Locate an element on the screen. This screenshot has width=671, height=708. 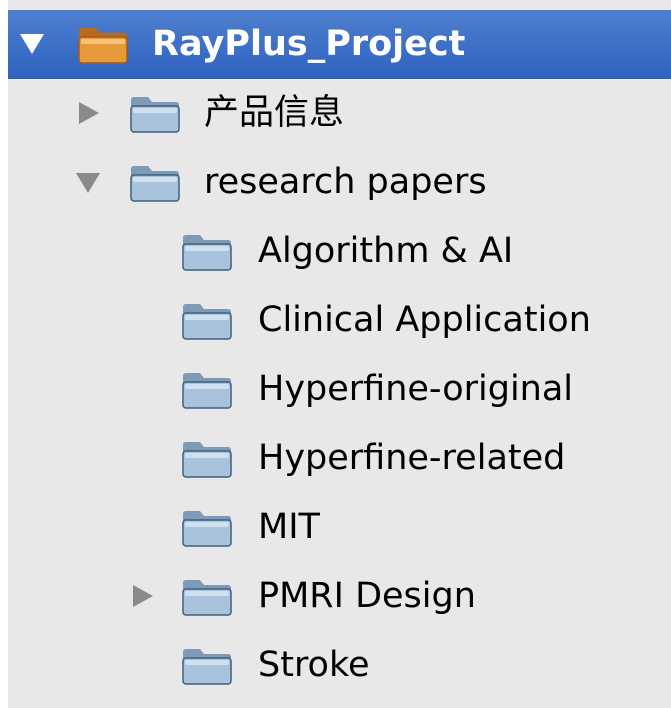
tree-row-product-info: 产品信息 is located at coordinates (339, 113).